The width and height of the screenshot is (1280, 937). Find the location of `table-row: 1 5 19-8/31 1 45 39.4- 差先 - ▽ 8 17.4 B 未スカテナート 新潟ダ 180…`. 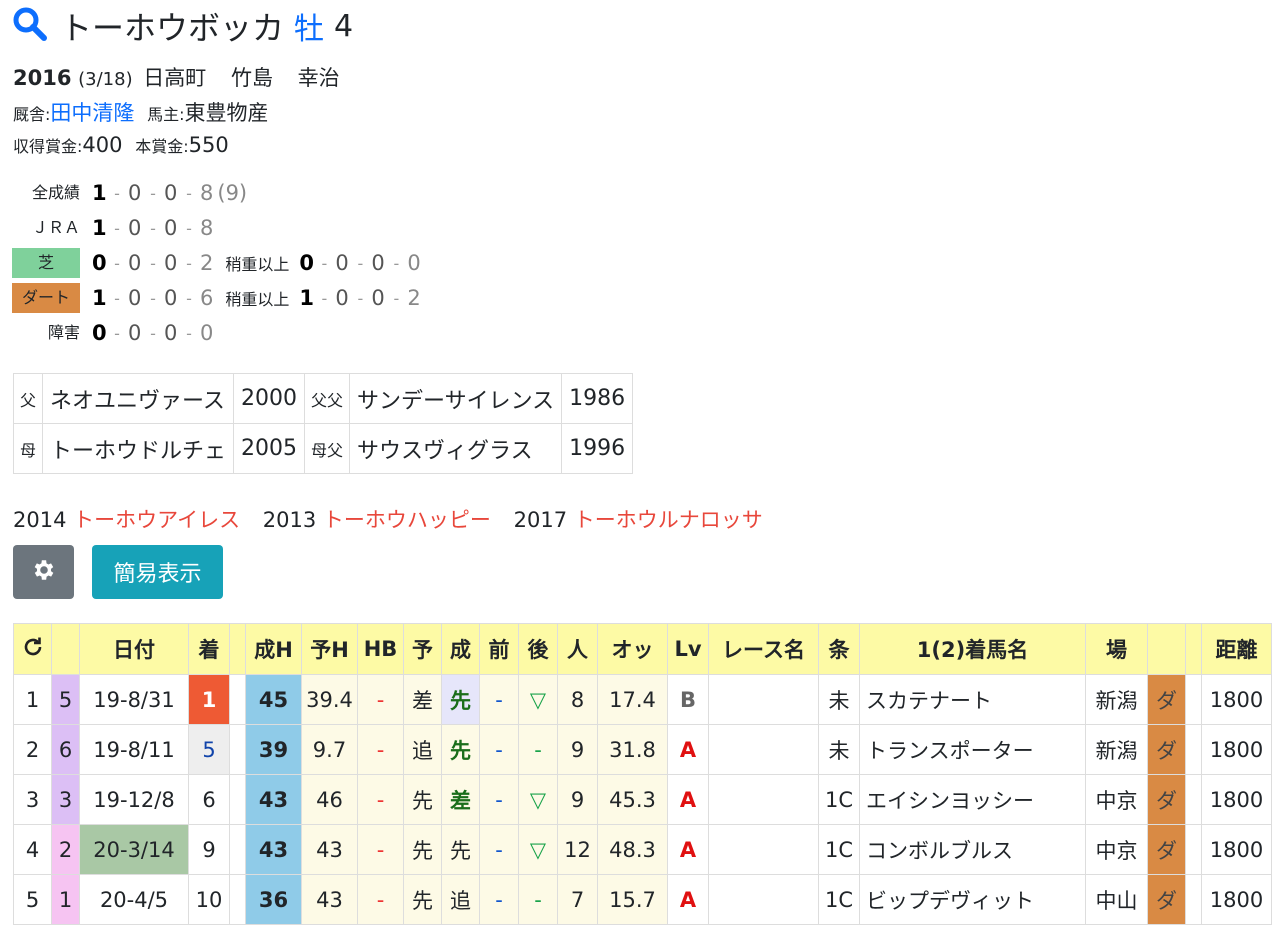

table-row: 1 5 19-8/31 1 45 39.4- 差先 - ▽ 8 17.4 B 未スカテナート 新潟ダ 180… is located at coordinates (642, 699).